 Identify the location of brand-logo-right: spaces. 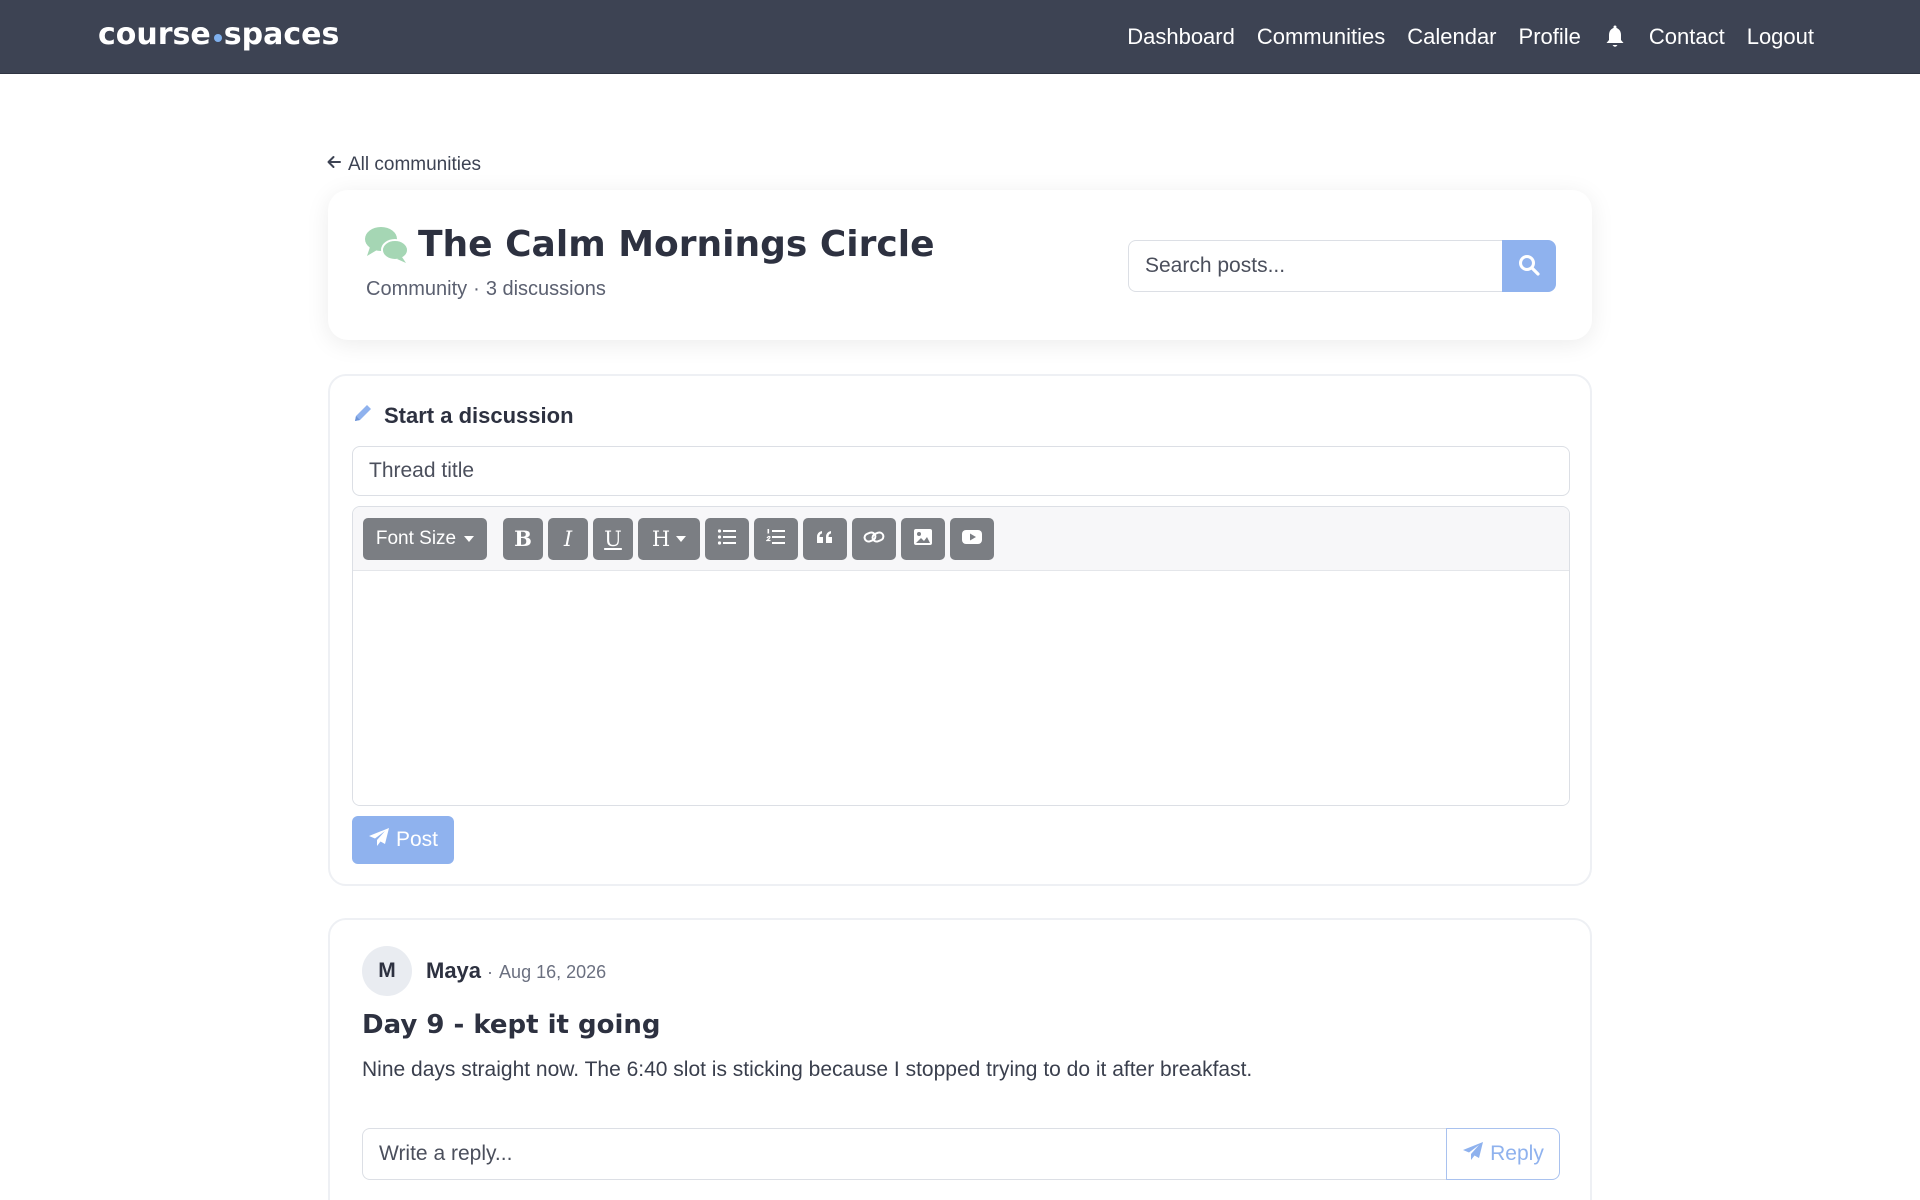
(281, 34).